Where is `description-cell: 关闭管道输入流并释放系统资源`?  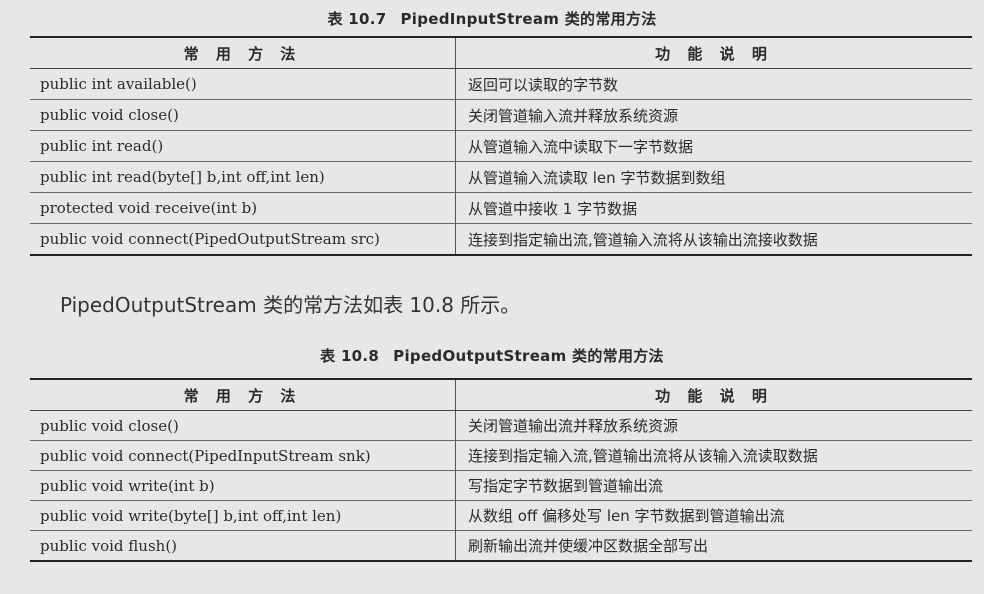 description-cell: 关闭管道输入流并释放系统资源 is located at coordinates (713, 115).